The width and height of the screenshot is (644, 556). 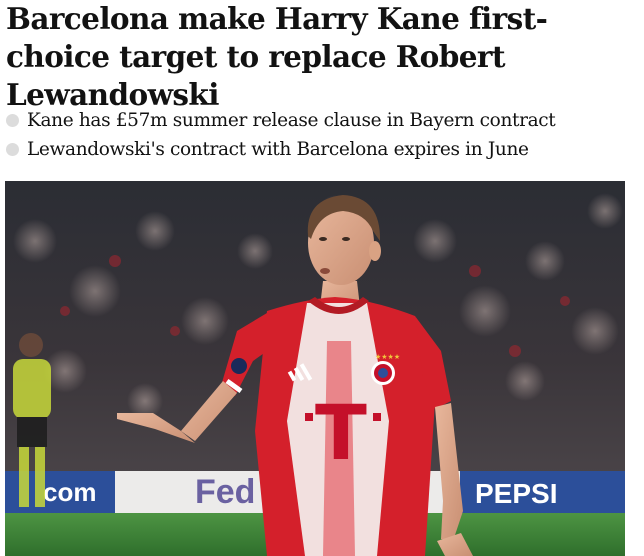 I want to click on sleeve-badge-icon, so click(x=239, y=366).